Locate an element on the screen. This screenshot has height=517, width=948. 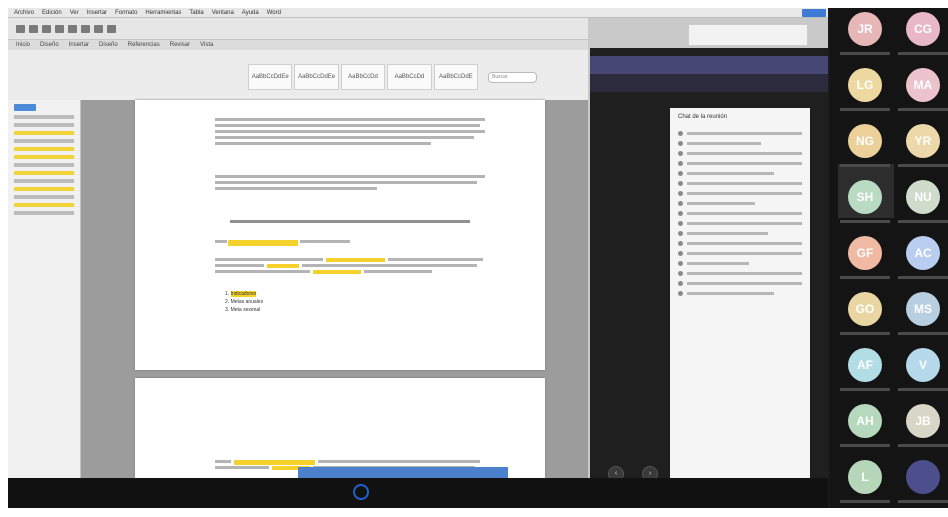
participant-avatar: NU is located at coordinates (923, 197).